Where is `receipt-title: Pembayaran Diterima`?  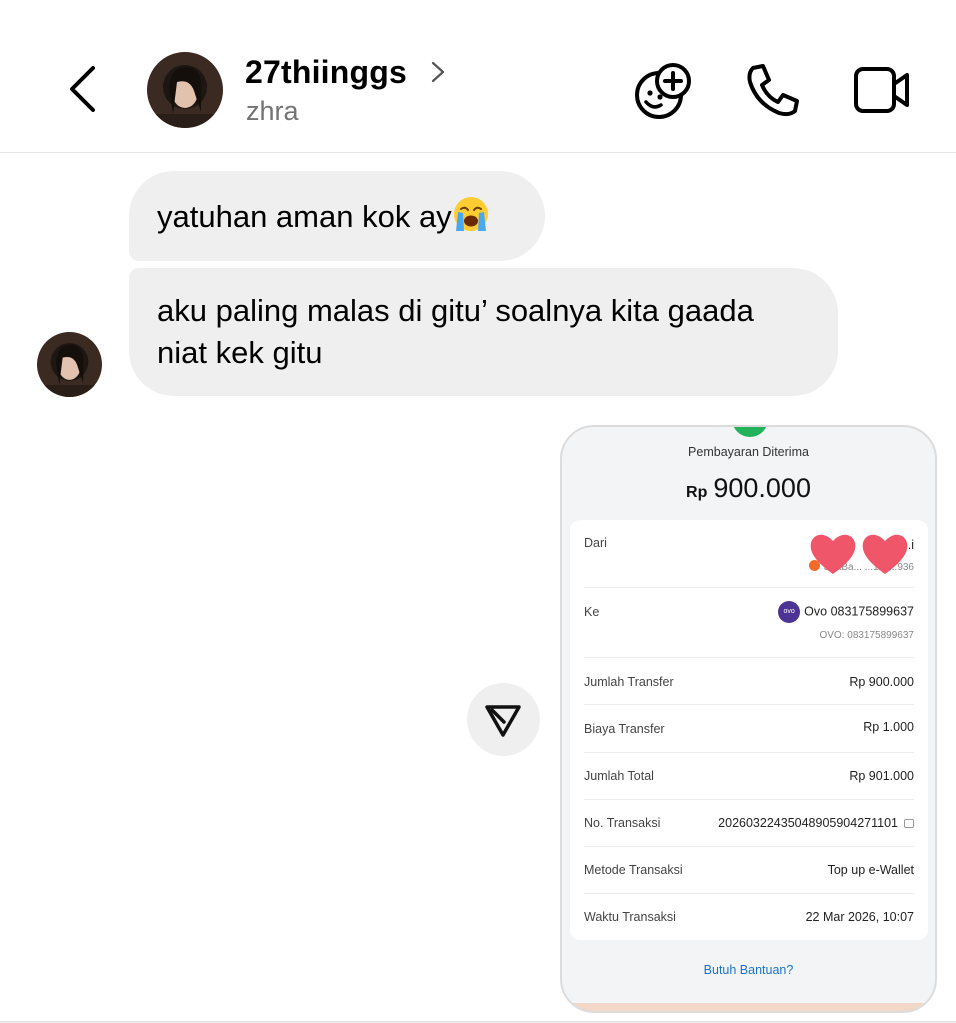 receipt-title: Pembayaran Diterima is located at coordinates (748, 452).